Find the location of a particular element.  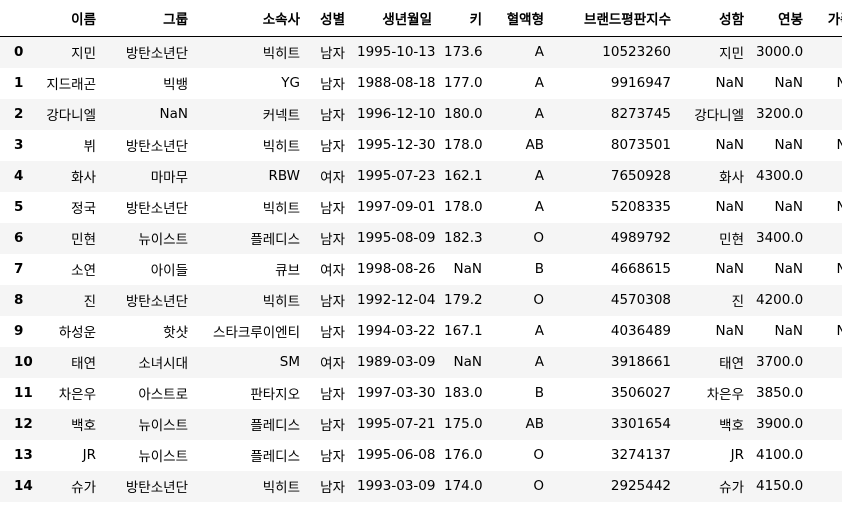

table-cell: 1998-08-26 is located at coordinates (396, 269).